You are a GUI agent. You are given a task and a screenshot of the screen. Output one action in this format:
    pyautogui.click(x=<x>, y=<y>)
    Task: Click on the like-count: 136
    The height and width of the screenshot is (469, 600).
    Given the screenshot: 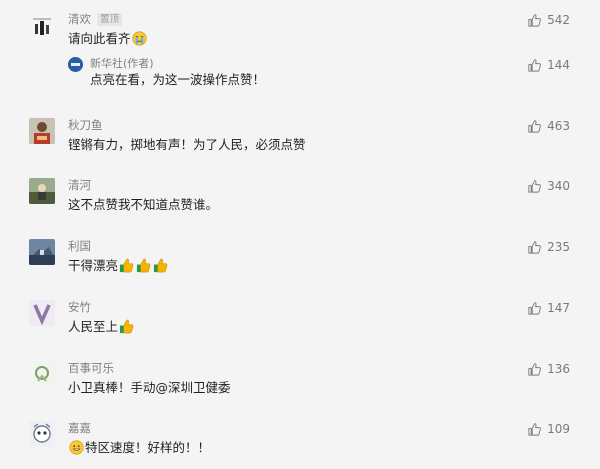 What is the action you would take?
    pyautogui.click(x=558, y=369)
    